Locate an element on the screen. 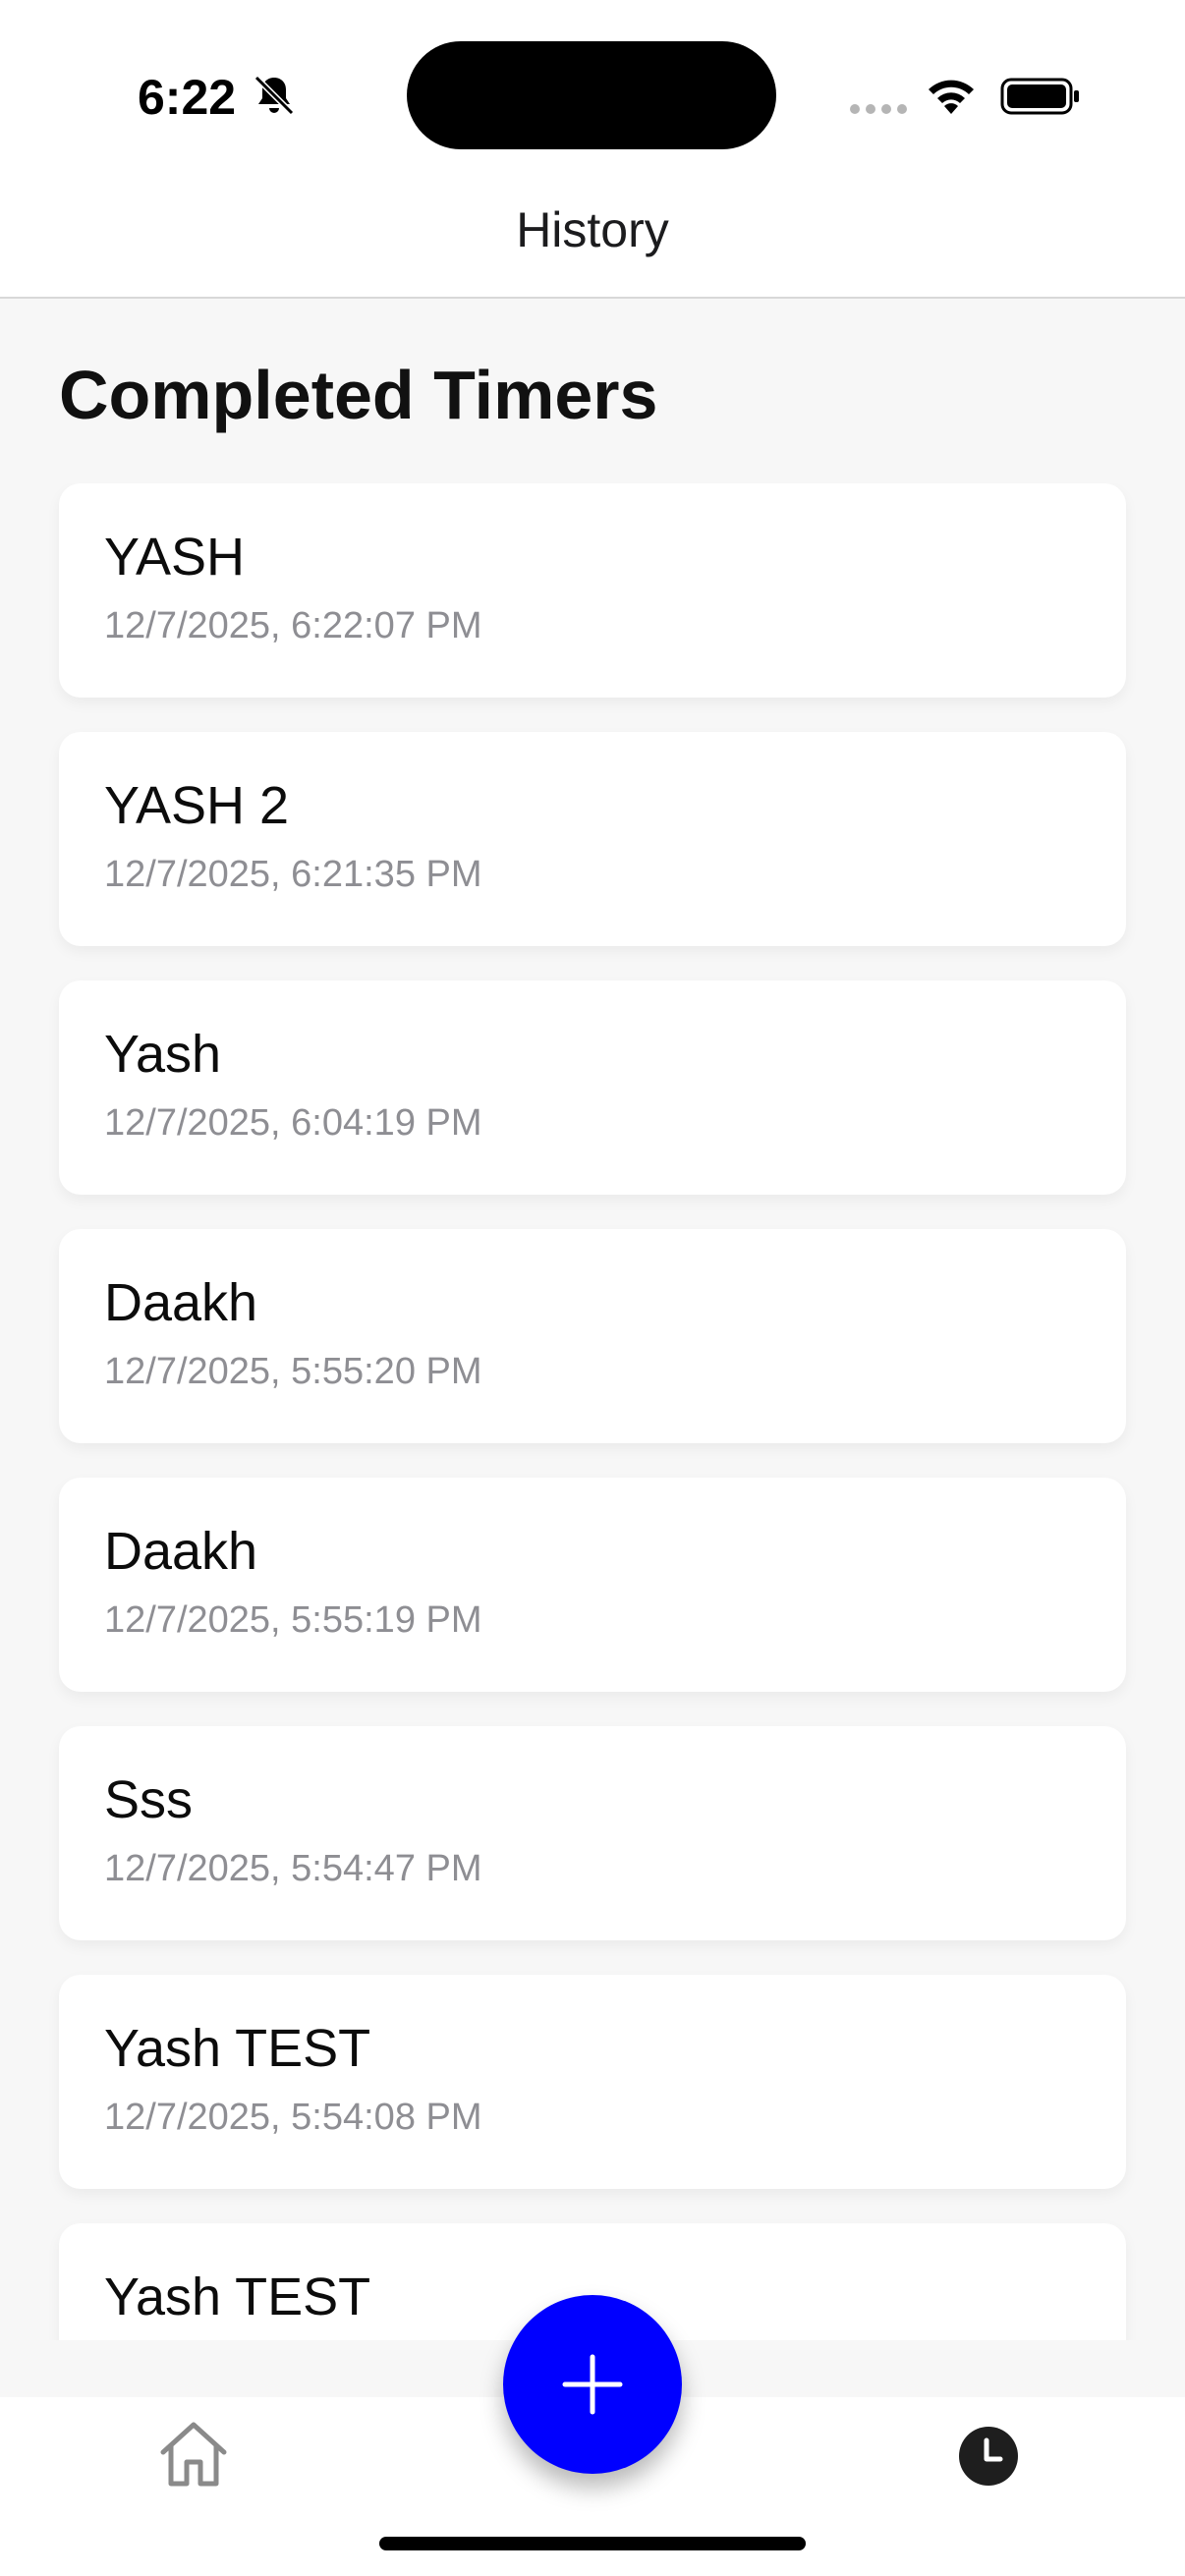  status-bar: 6:22 is located at coordinates (592, 93).